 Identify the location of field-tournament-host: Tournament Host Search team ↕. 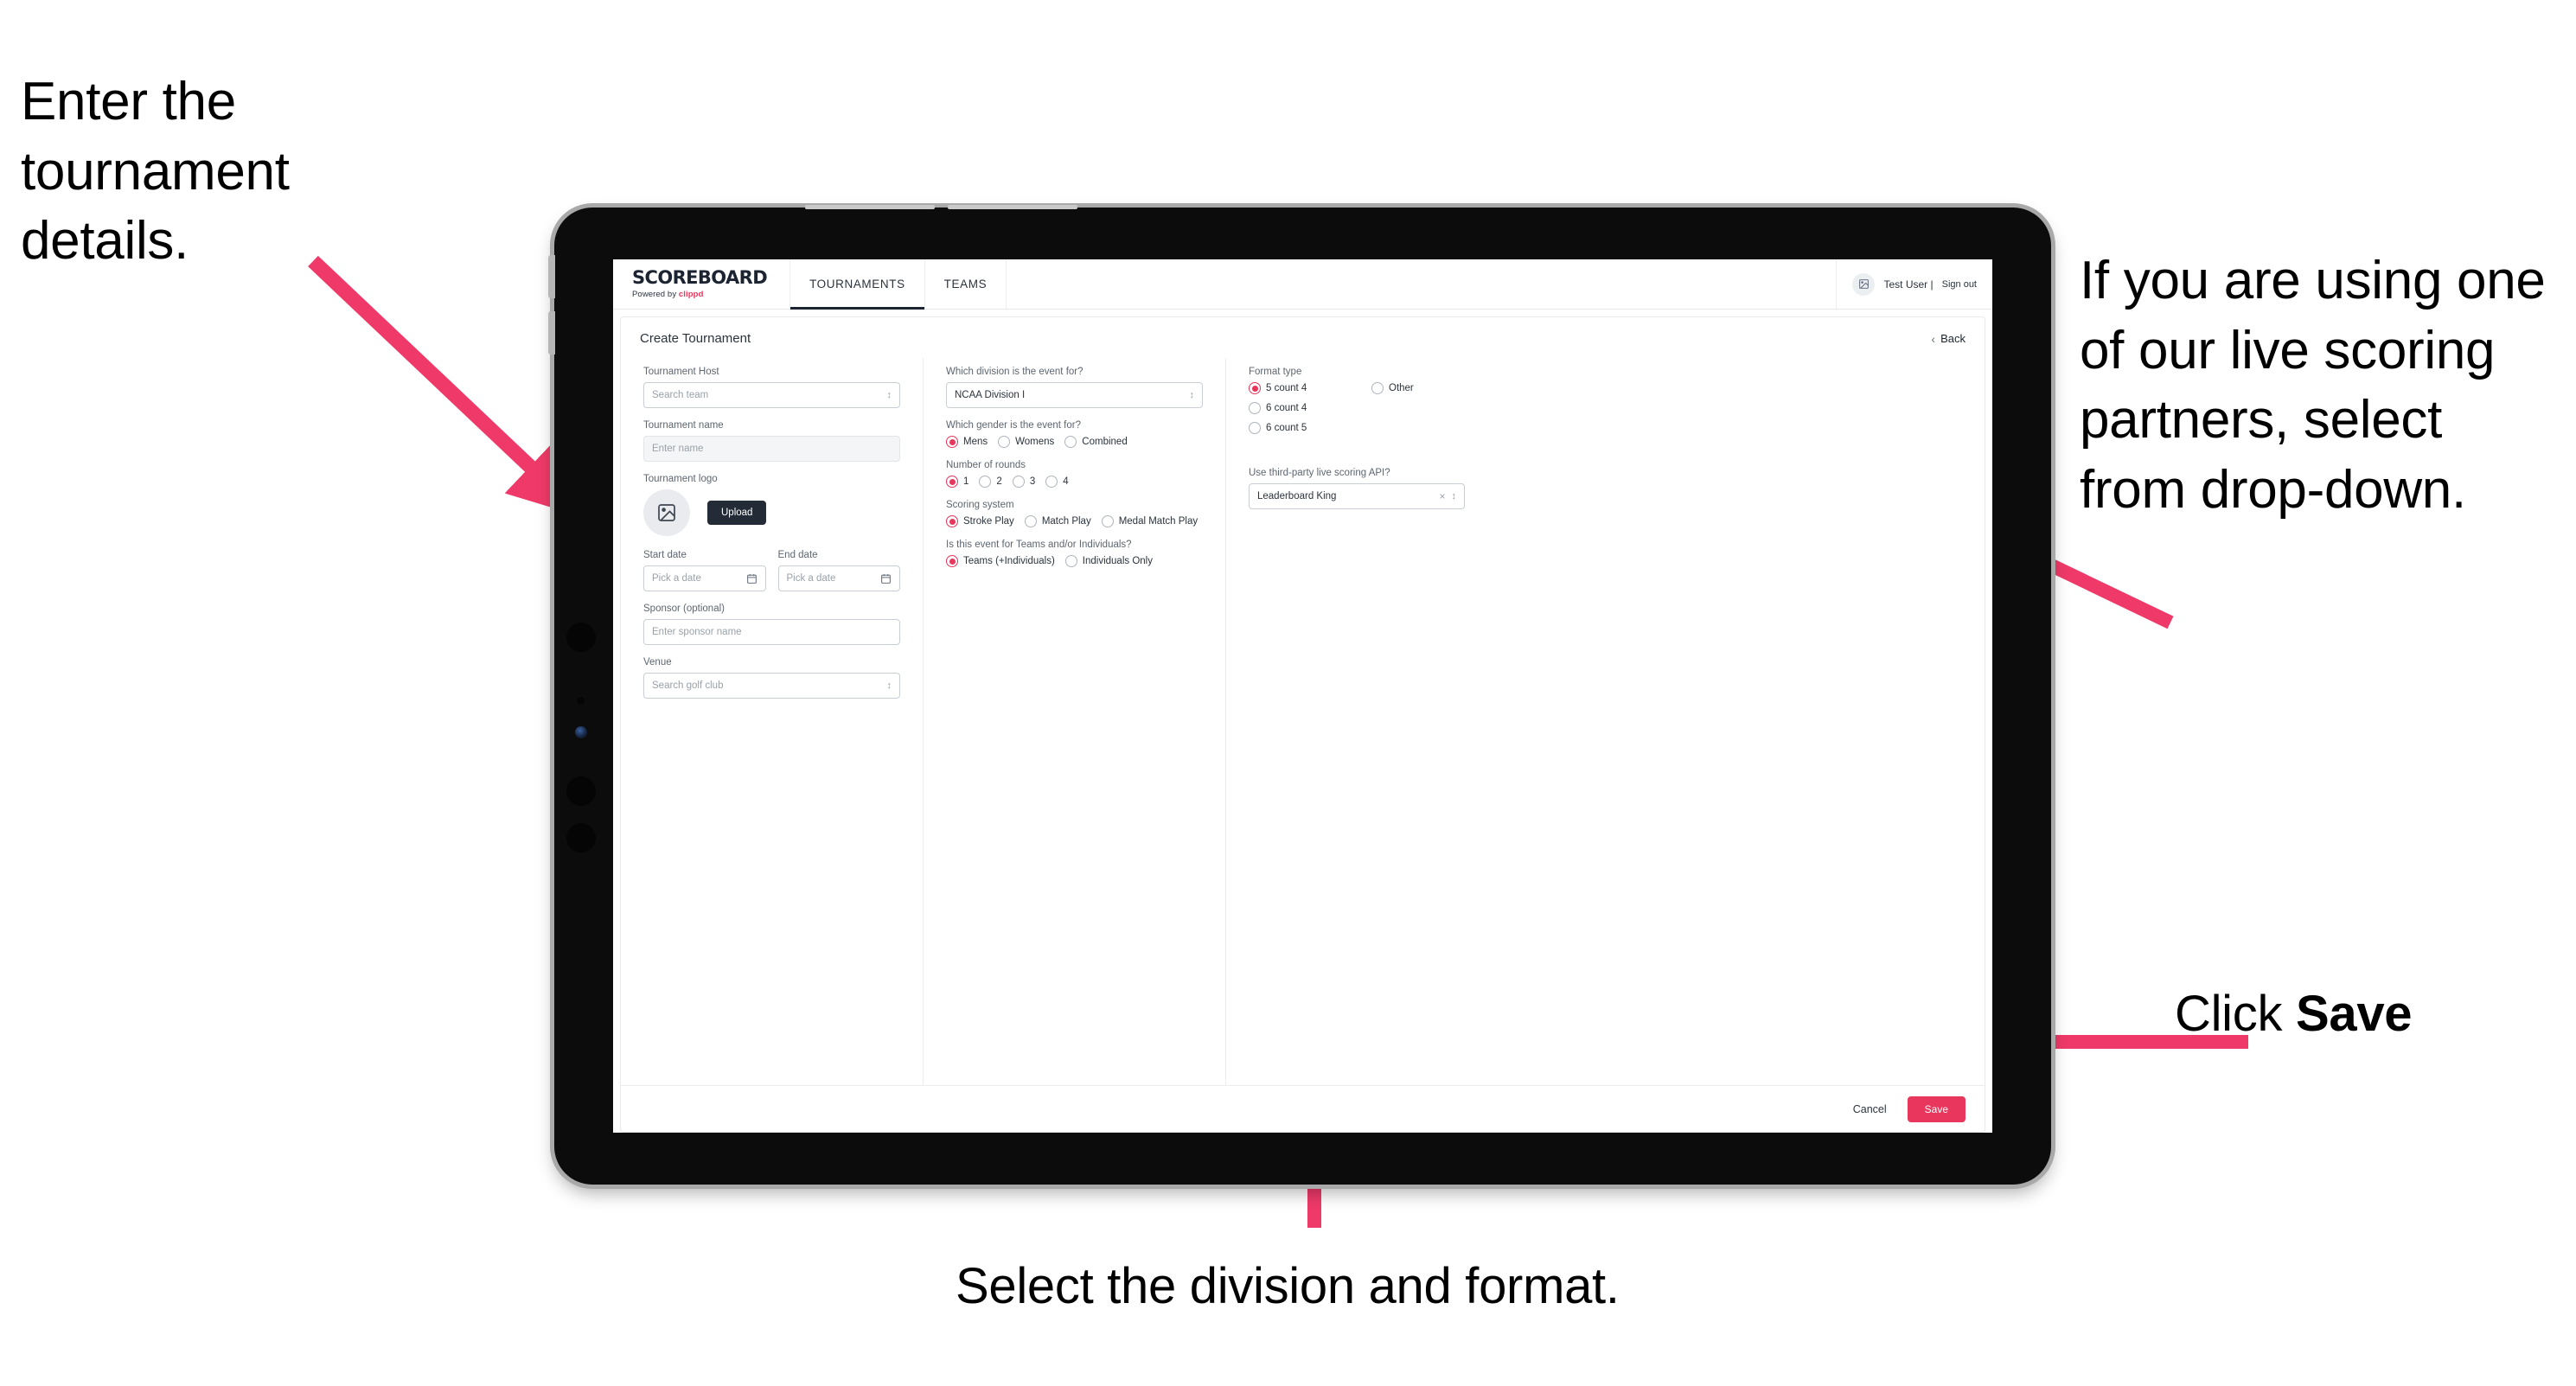
(772, 387).